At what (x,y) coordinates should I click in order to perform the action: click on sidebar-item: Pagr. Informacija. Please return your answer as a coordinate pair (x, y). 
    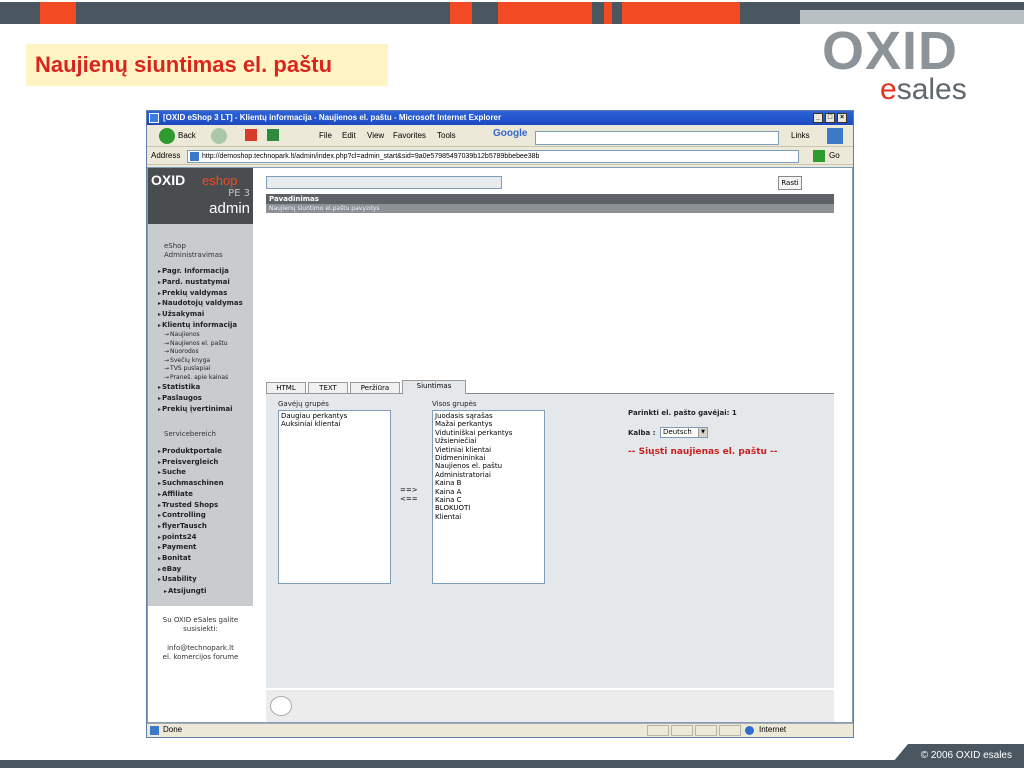
    Looking at the image, I should click on (193, 271).